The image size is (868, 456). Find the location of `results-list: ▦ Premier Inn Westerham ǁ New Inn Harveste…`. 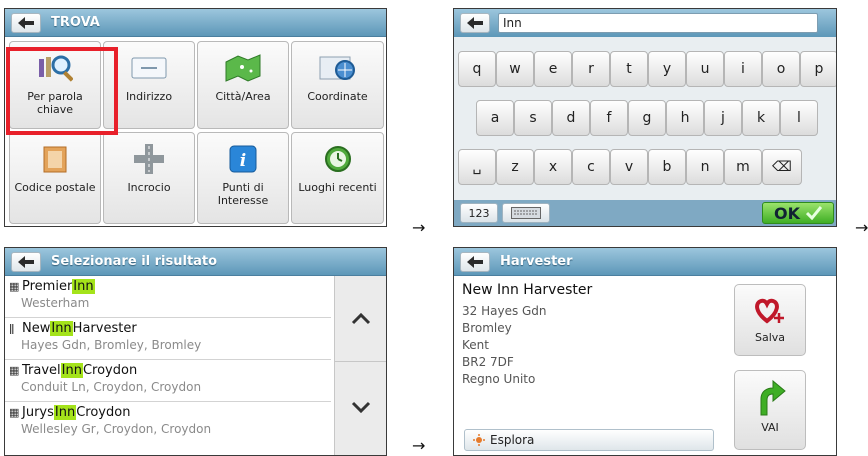

results-list: ▦ Premier Inn Westerham ǁ New Inn Harveste… is located at coordinates (168, 365).